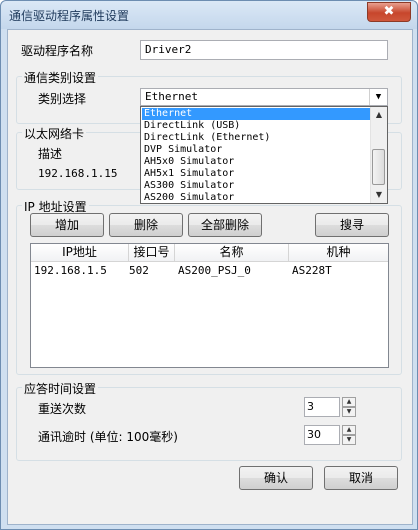  Describe the element at coordinates (352, 225) in the screenshot. I see `search-button: 搜寻` at that location.